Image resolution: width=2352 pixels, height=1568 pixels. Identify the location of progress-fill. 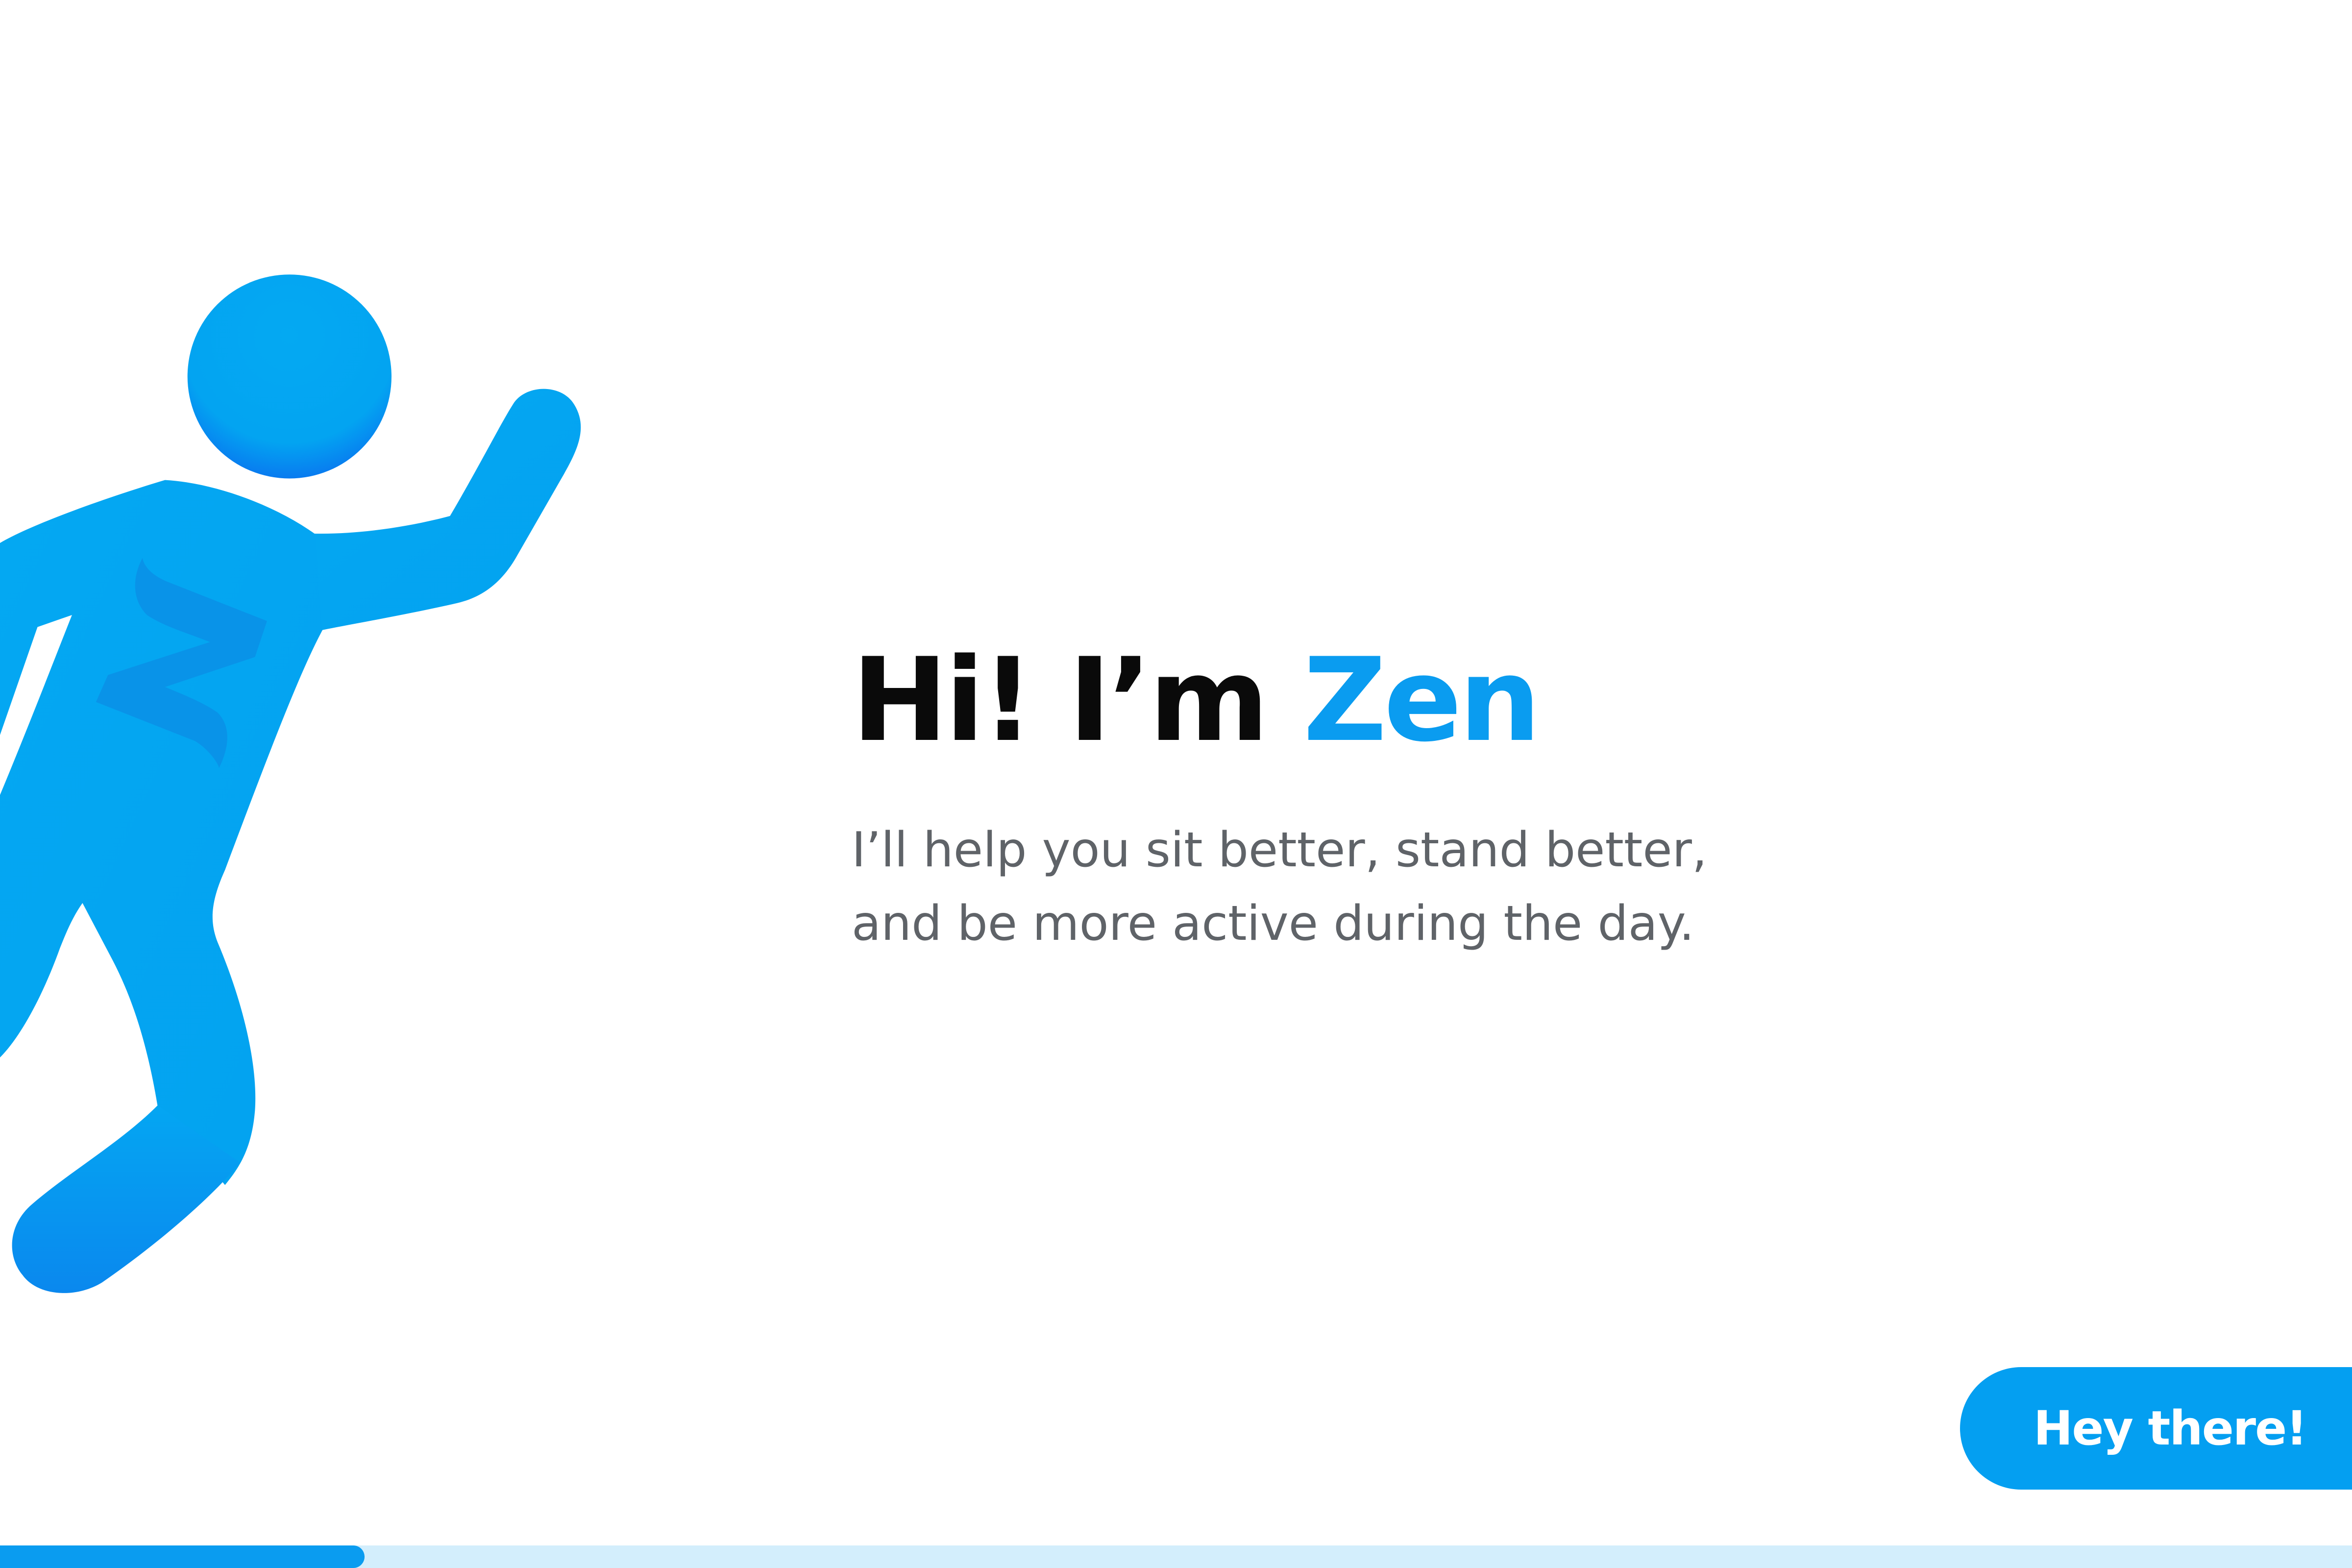
(182, 1556).